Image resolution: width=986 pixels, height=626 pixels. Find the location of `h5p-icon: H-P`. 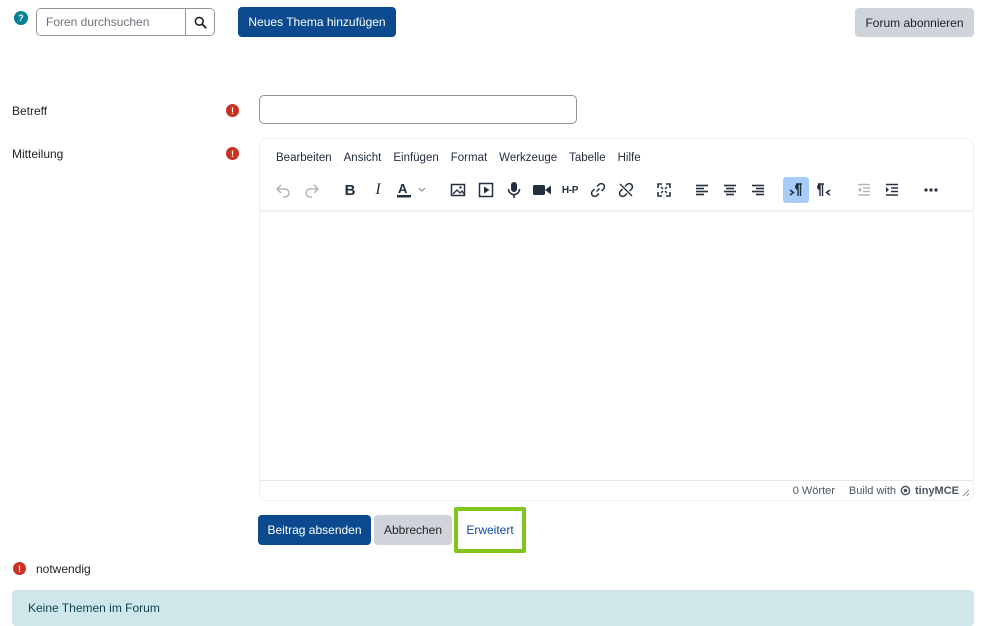

h5p-icon: H-P is located at coordinates (570, 190).